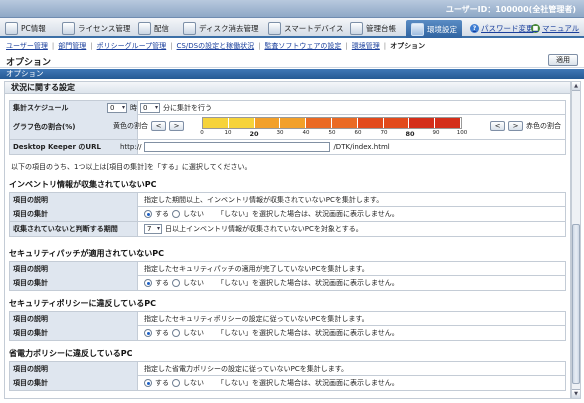  What do you see at coordinates (237, 147) in the screenshot?
I see `dk-url-input` at bounding box center [237, 147].